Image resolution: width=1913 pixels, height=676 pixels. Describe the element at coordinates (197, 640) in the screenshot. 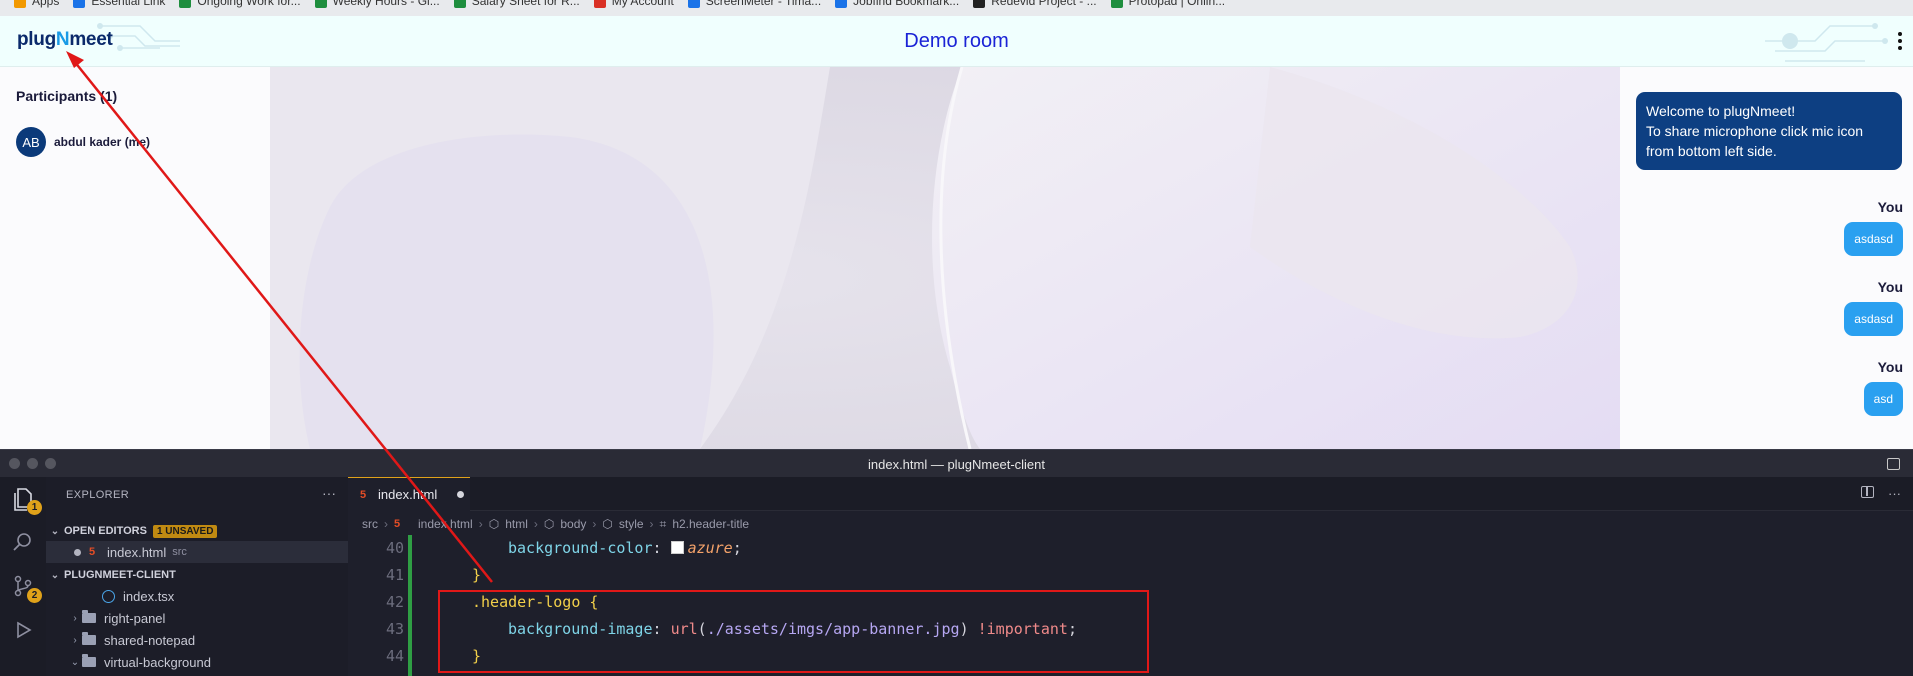

I see `tree-folder-item: › shared-notepad` at that location.